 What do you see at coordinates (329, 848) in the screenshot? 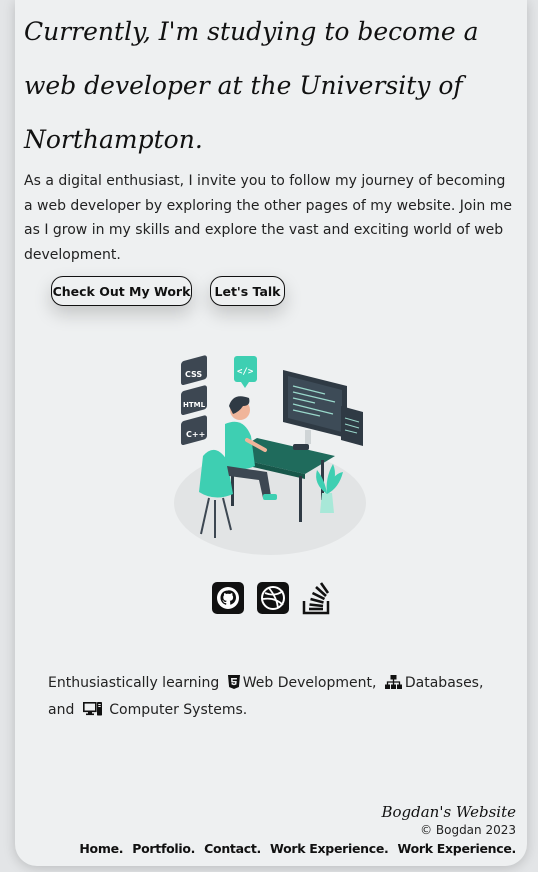
I see `footer-nav-work-experience: Work Experience.` at bounding box center [329, 848].